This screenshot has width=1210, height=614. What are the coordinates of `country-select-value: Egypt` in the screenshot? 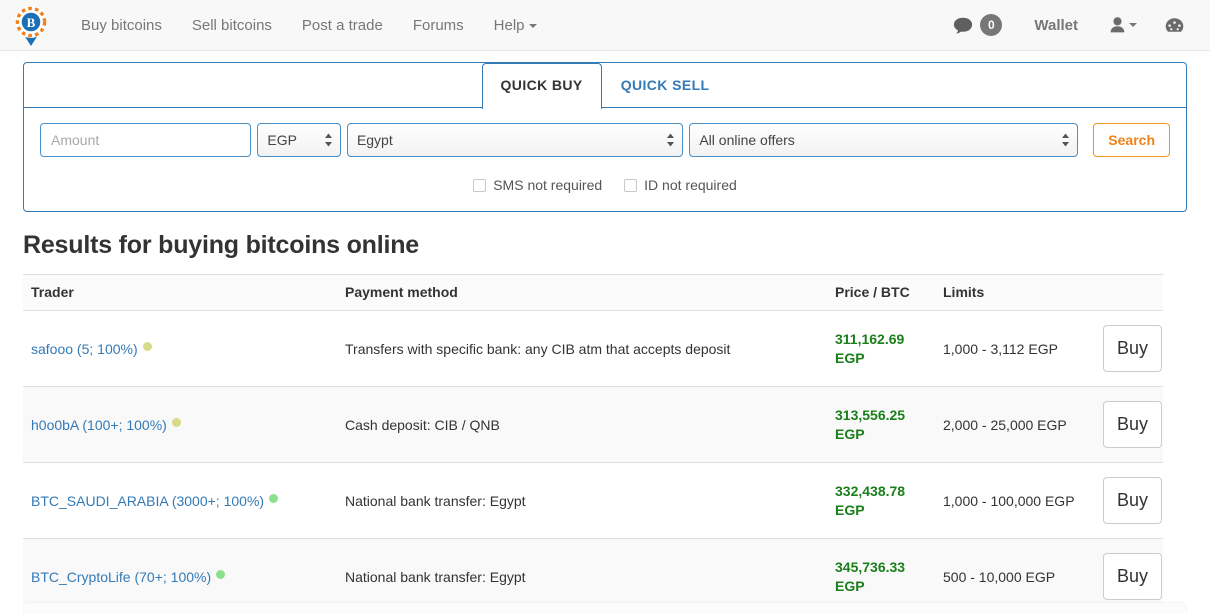 It's located at (374, 140).